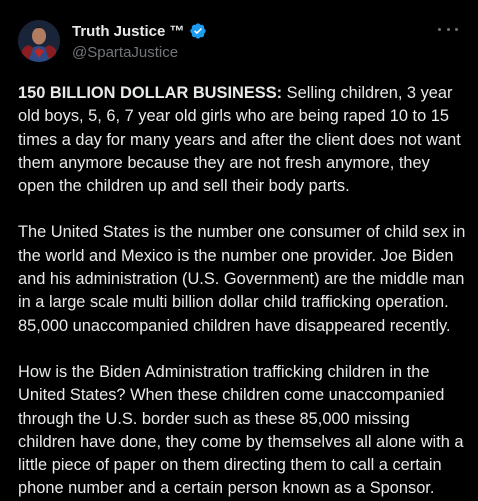 The width and height of the screenshot is (478, 501). I want to click on more-options-icon, so click(448, 29).